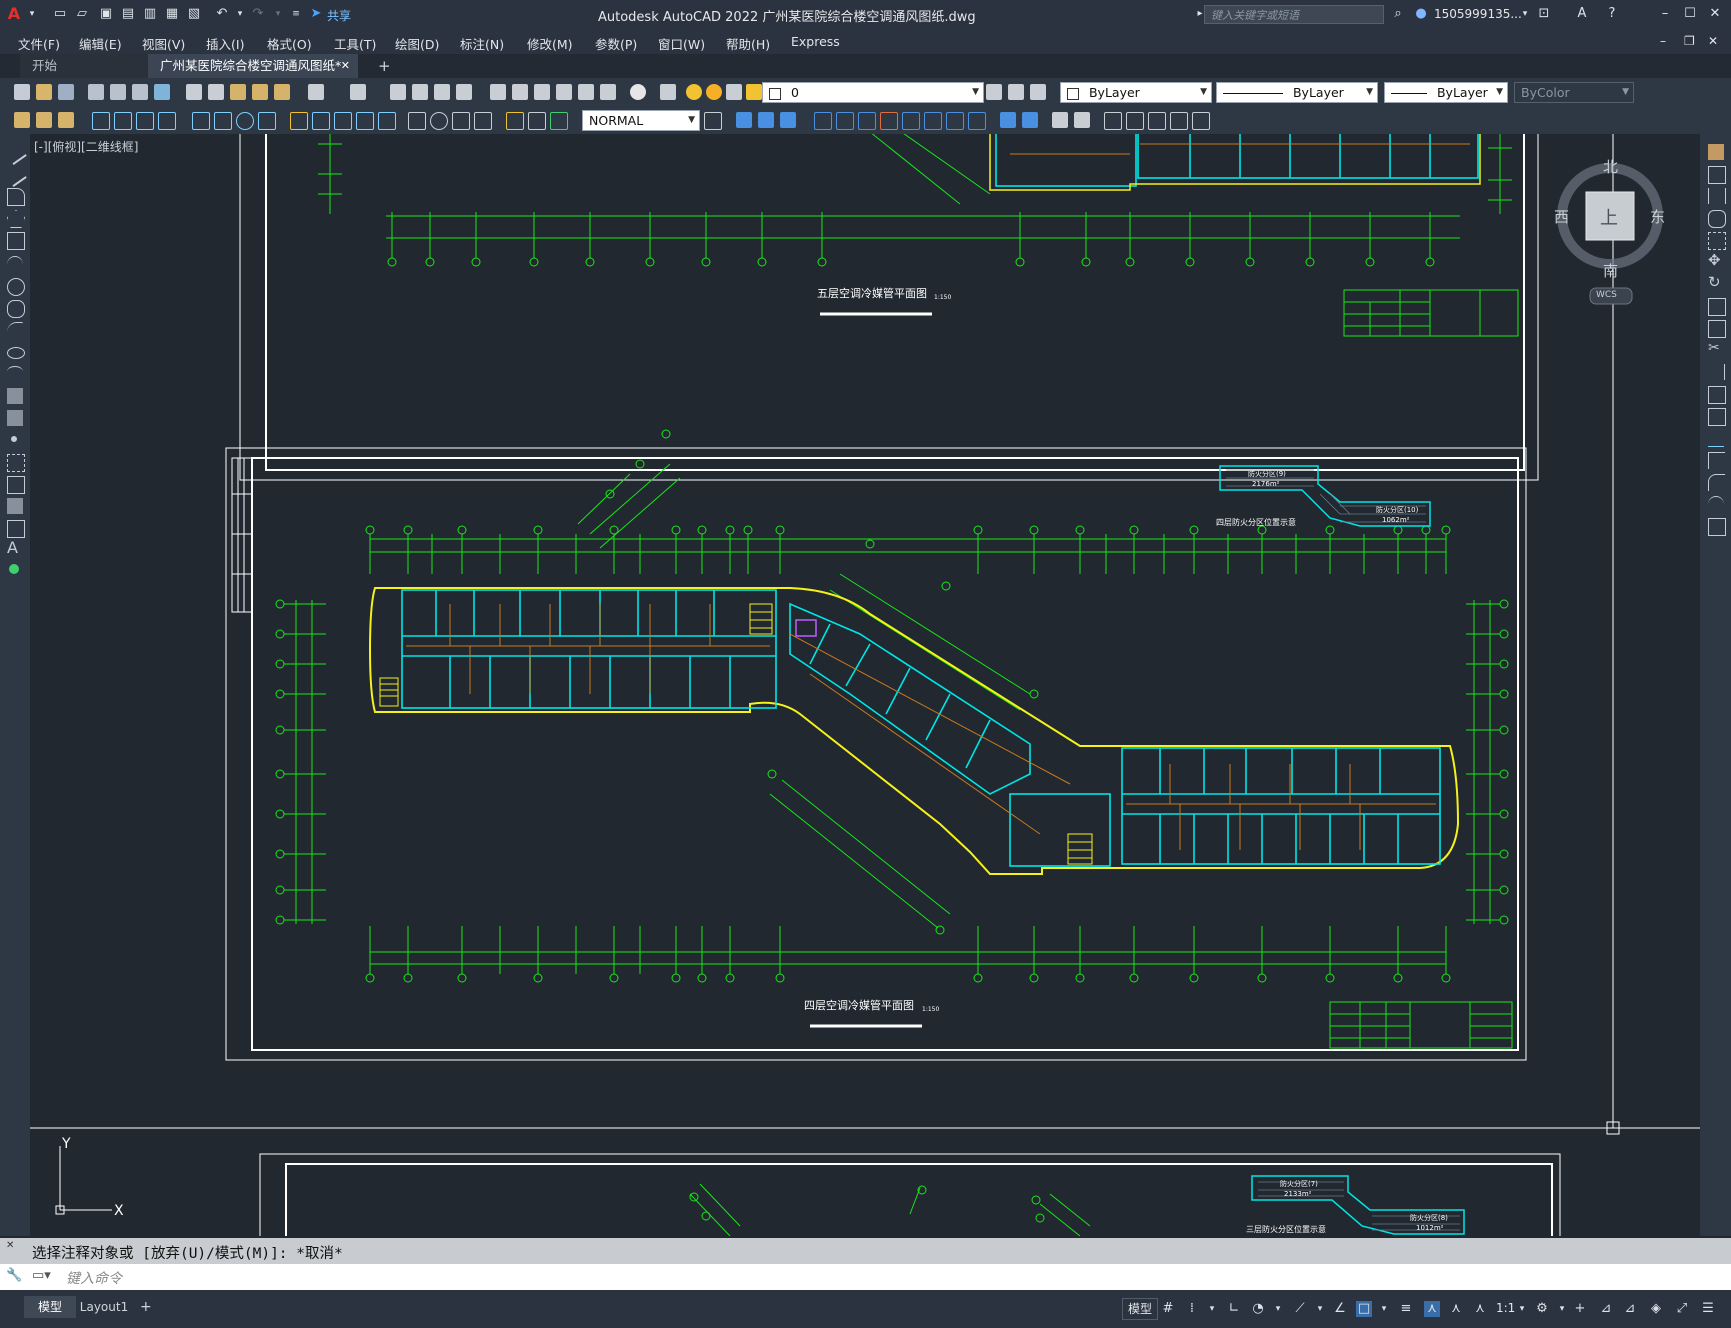 This screenshot has width=1731, height=1328. I want to click on move-side-icon: ✥, so click(1716, 260).